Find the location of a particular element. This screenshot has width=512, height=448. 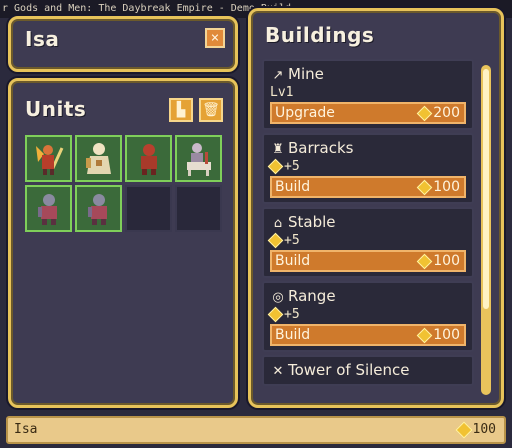

trash-icon: 🗑 is located at coordinates (211, 110).